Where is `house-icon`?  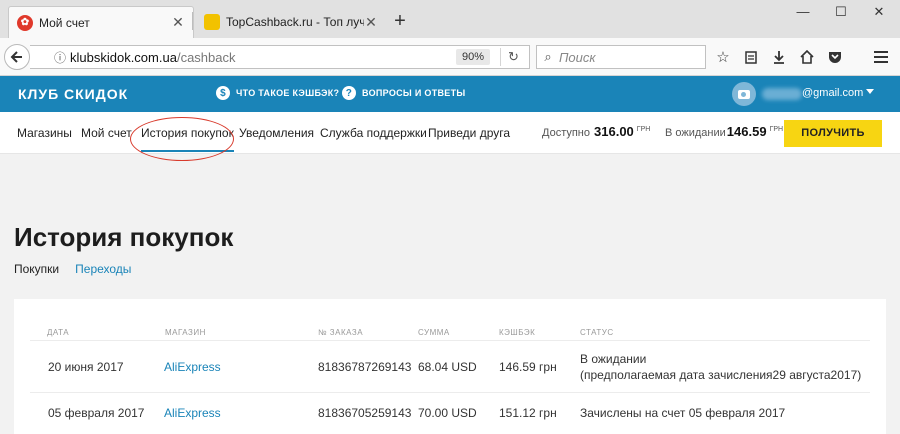 house-icon is located at coordinates (807, 57).